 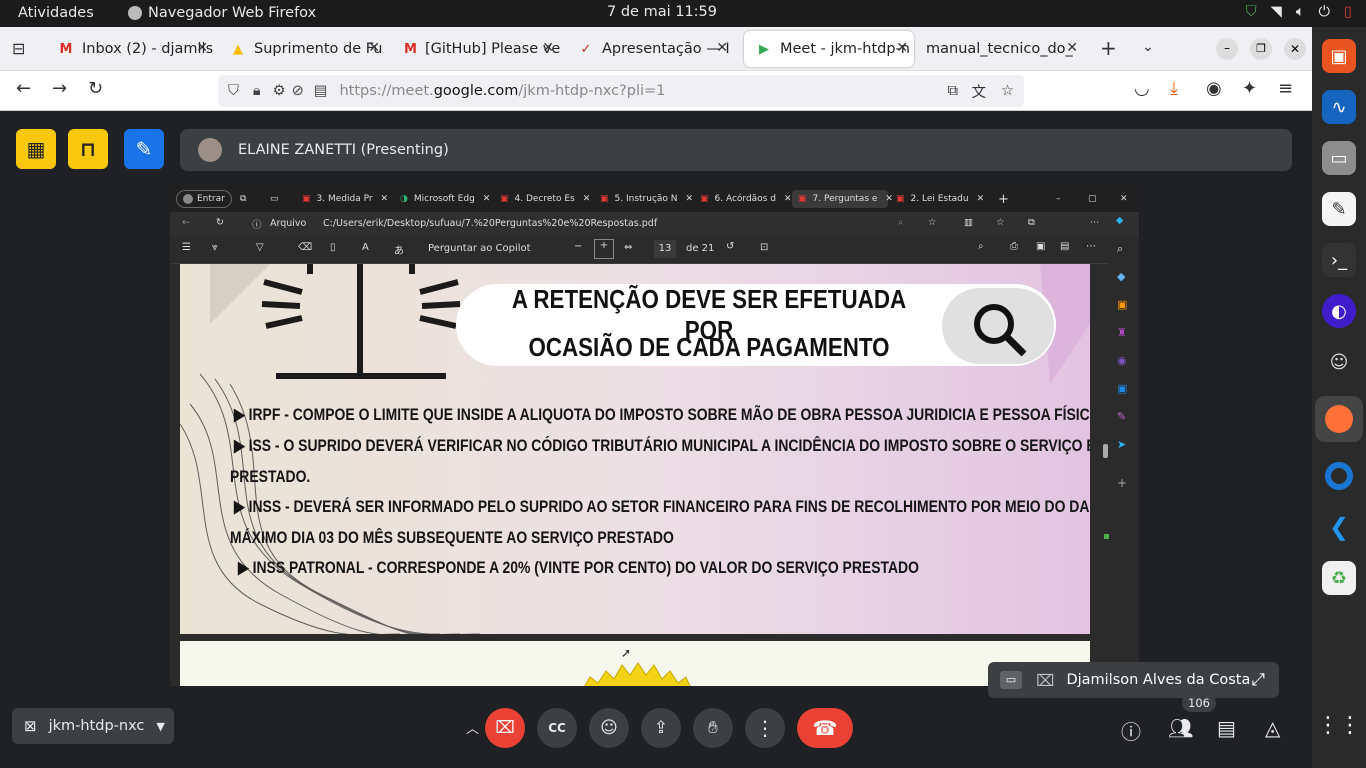 What do you see at coordinates (628, 247) in the screenshot?
I see `fit-icon: ⇔` at bounding box center [628, 247].